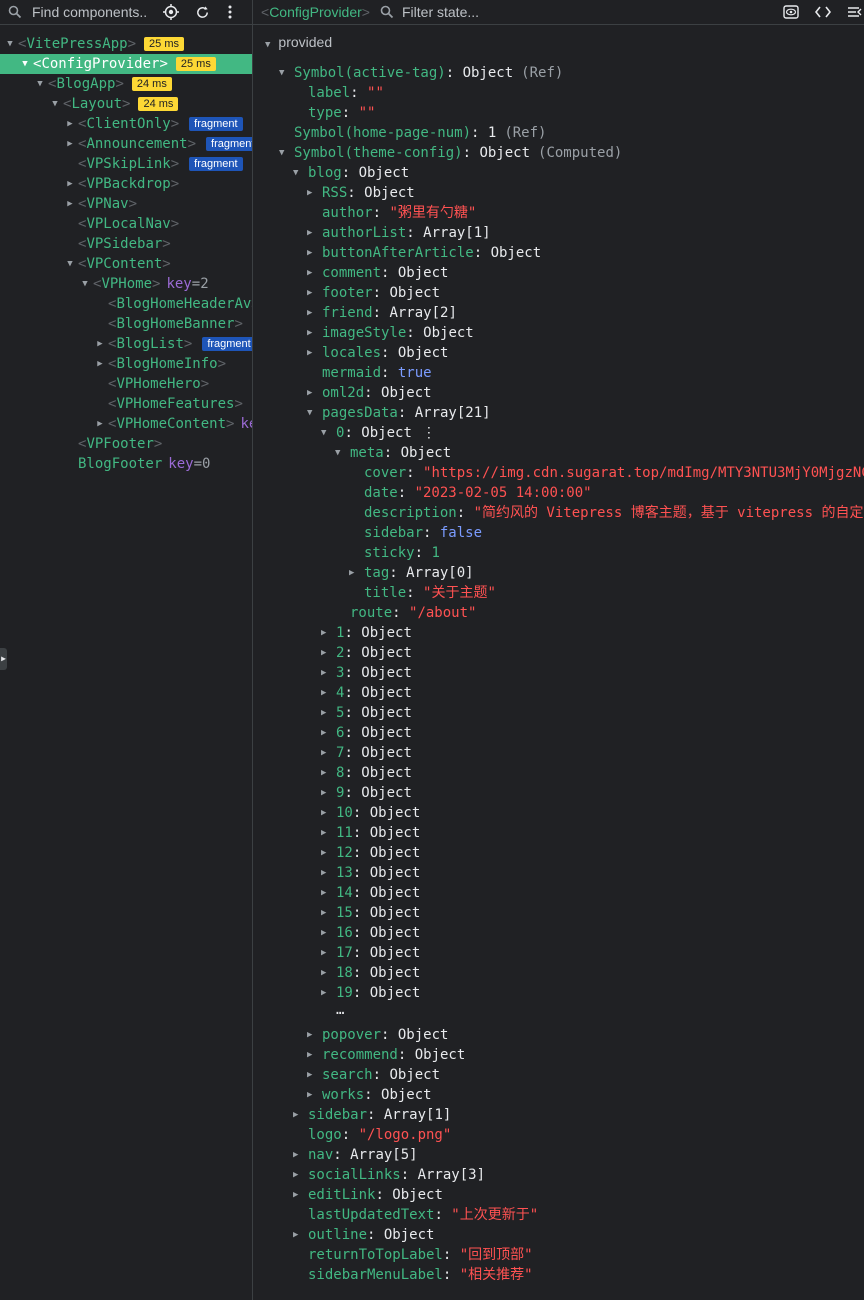 This screenshot has height=1300, width=864. I want to click on tree-node: ▶ <ClientOnly> fragment, so click(126, 124).